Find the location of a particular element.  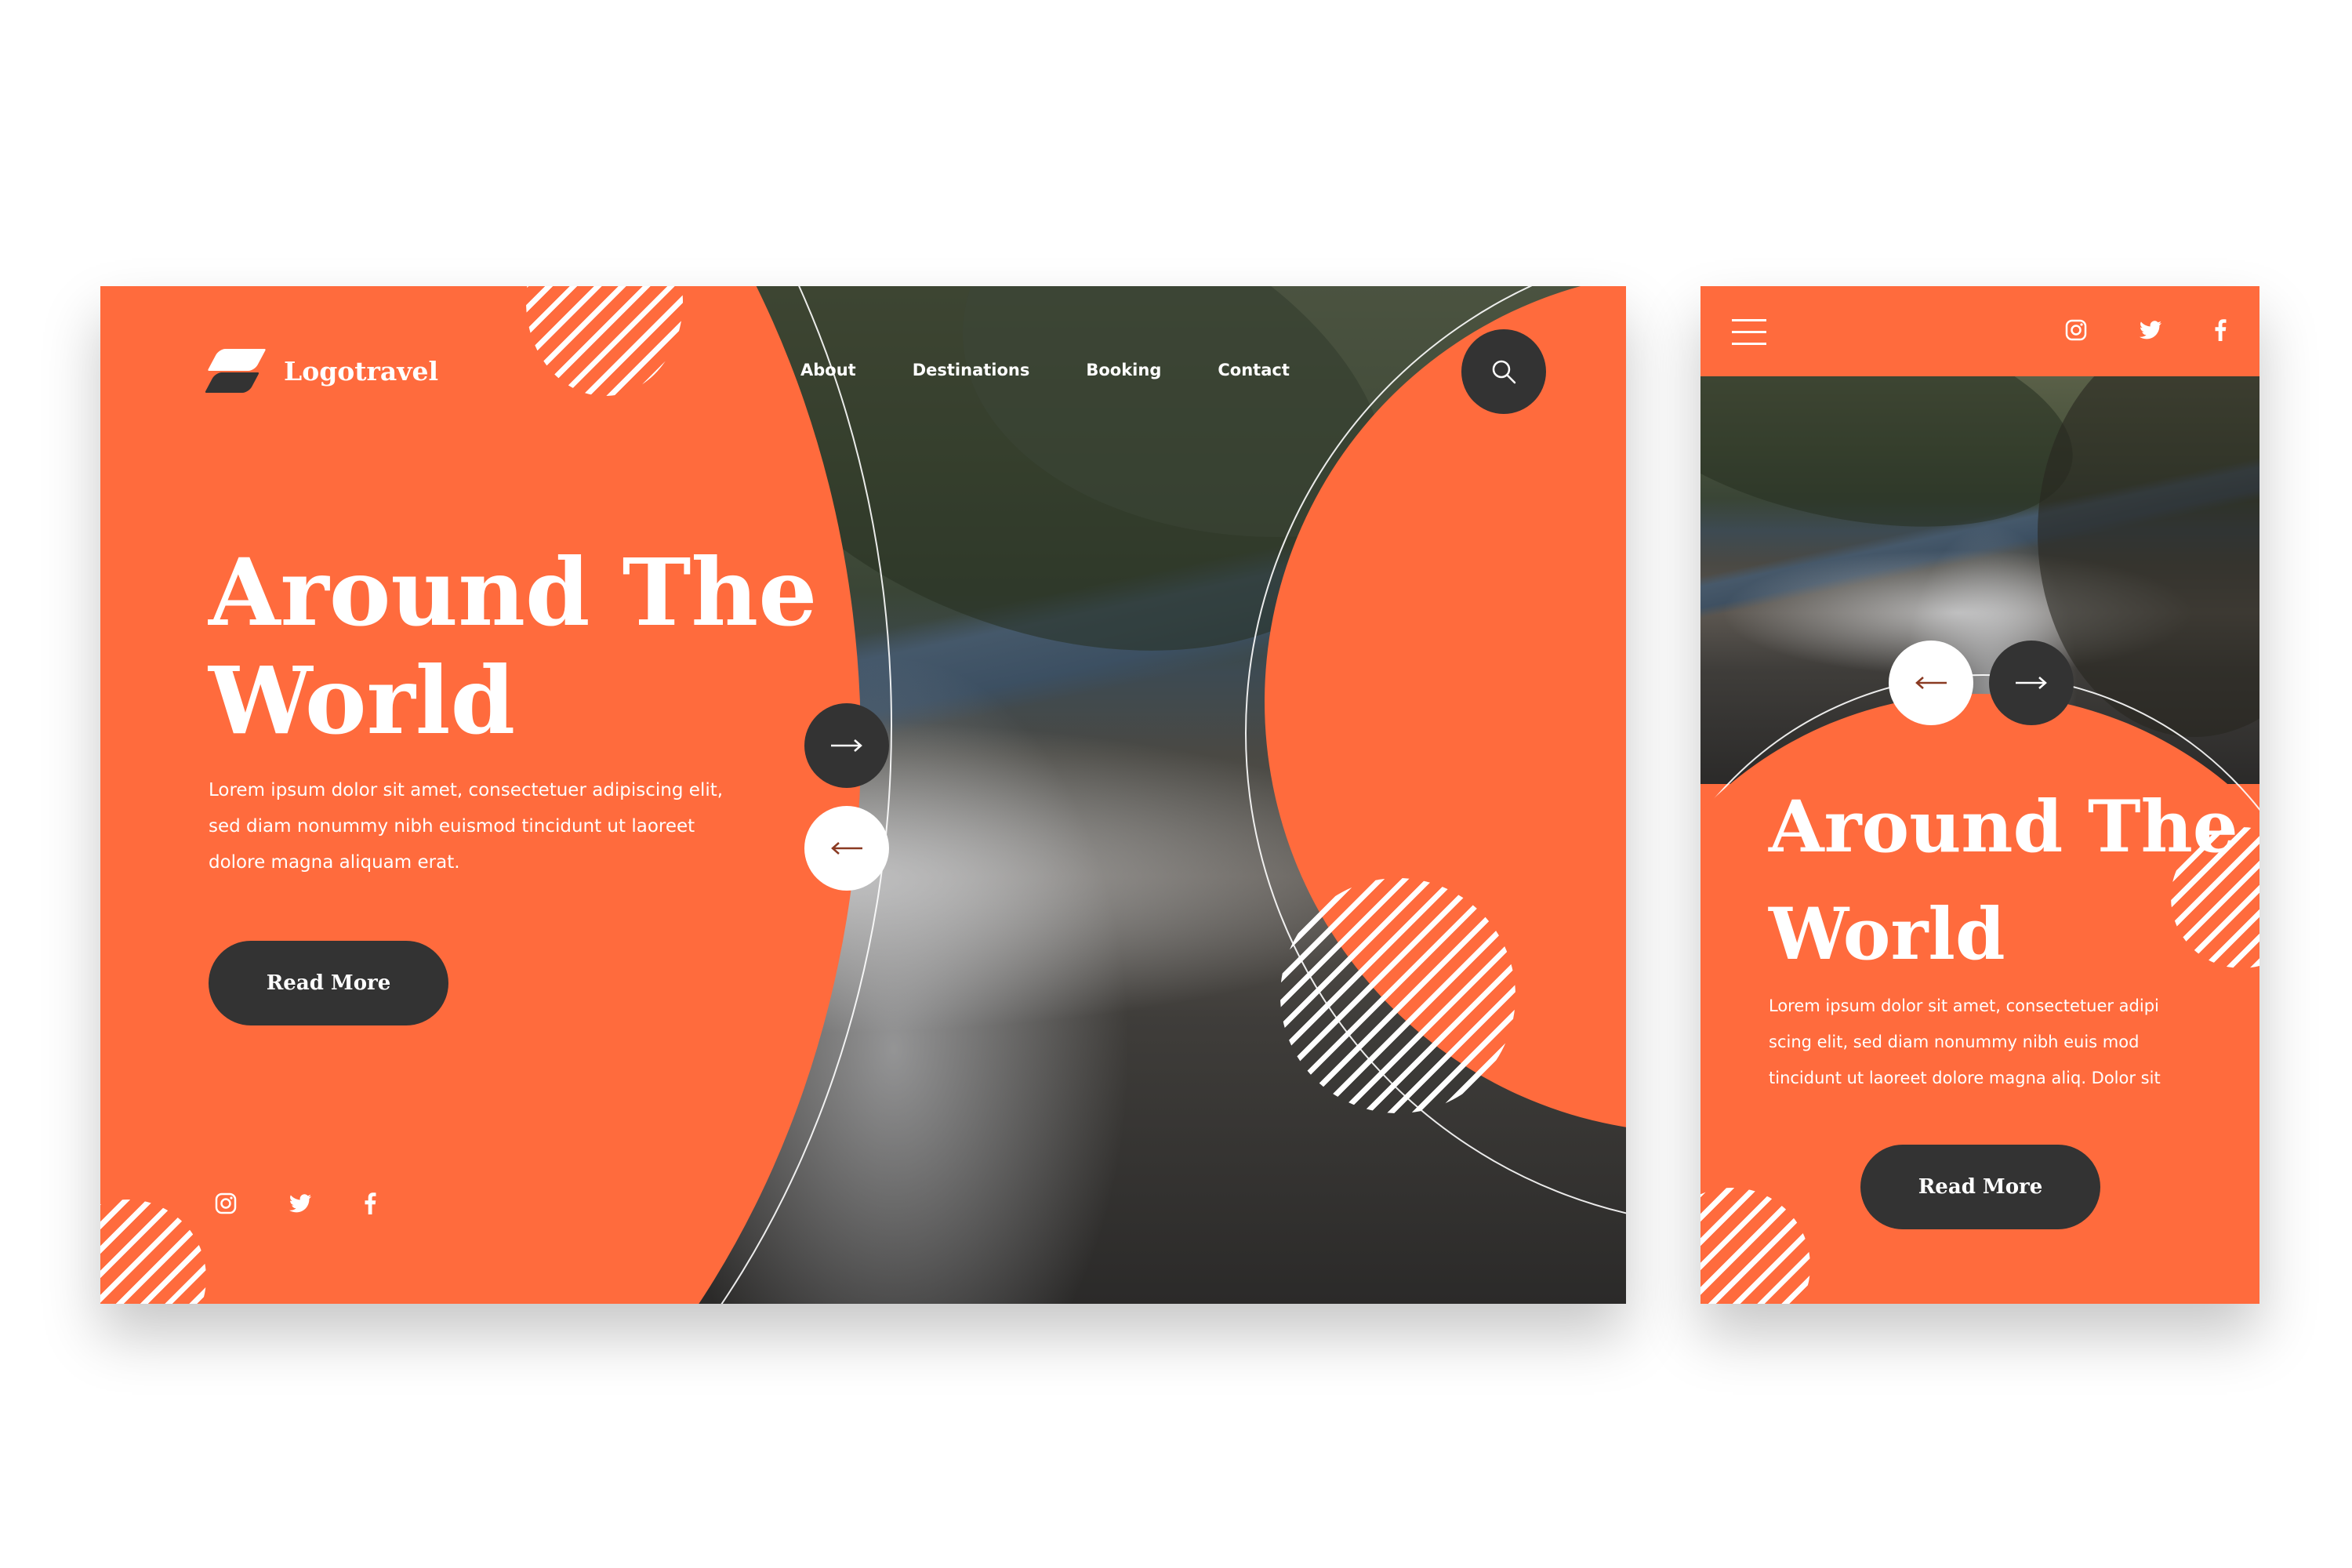

mobile-social-links is located at coordinates (2146, 330).